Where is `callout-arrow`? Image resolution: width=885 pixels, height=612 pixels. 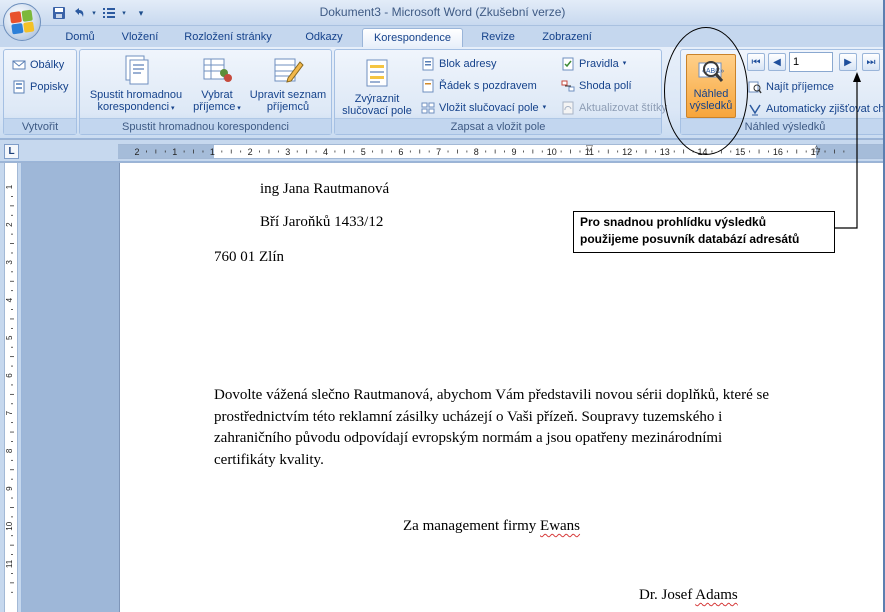 callout-arrow is located at coordinates (848, 150).